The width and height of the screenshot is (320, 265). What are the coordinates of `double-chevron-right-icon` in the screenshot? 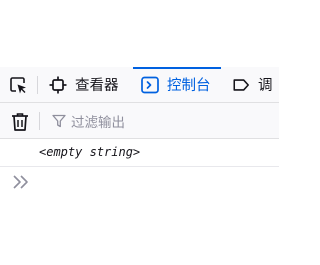 It's located at (20, 182).